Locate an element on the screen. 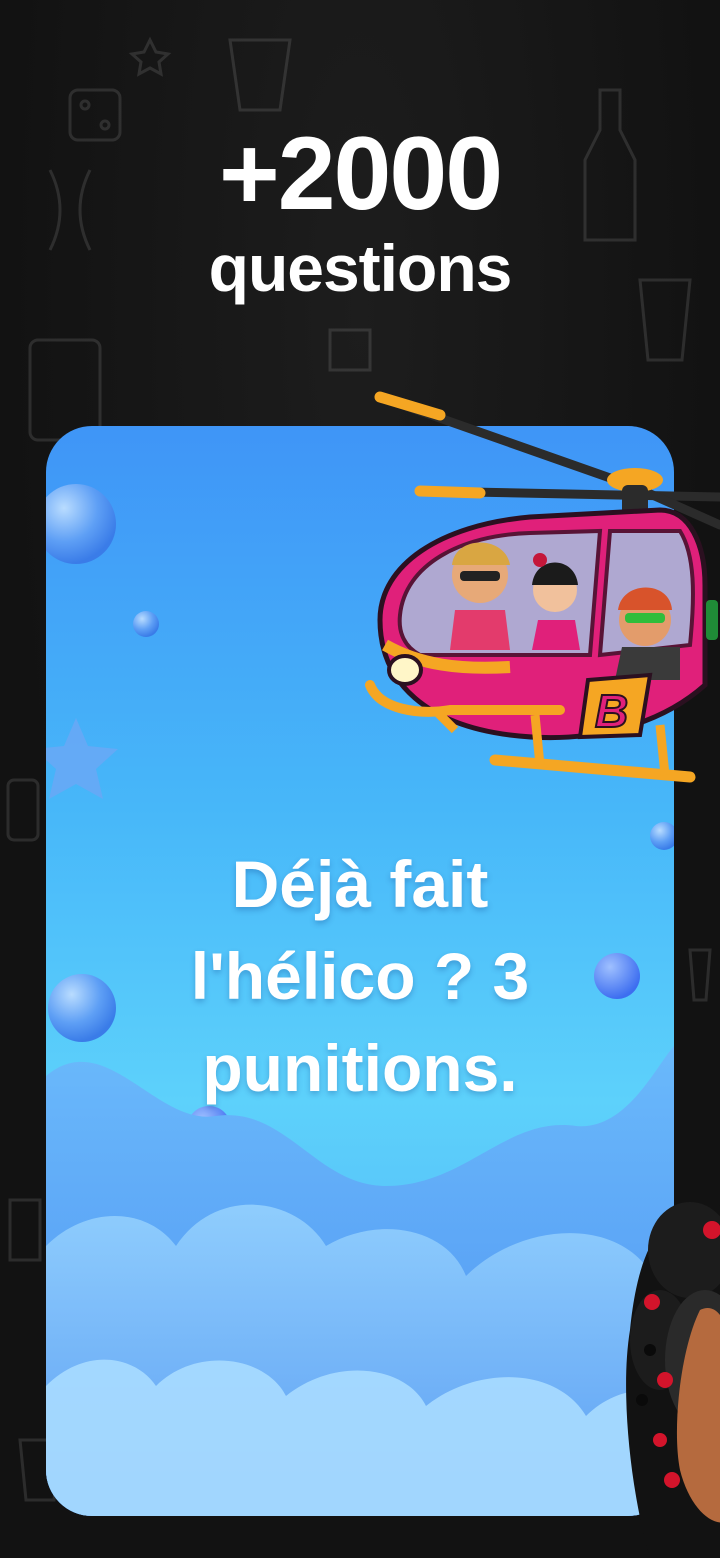  question-count: +2000 is located at coordinates (360, 174).